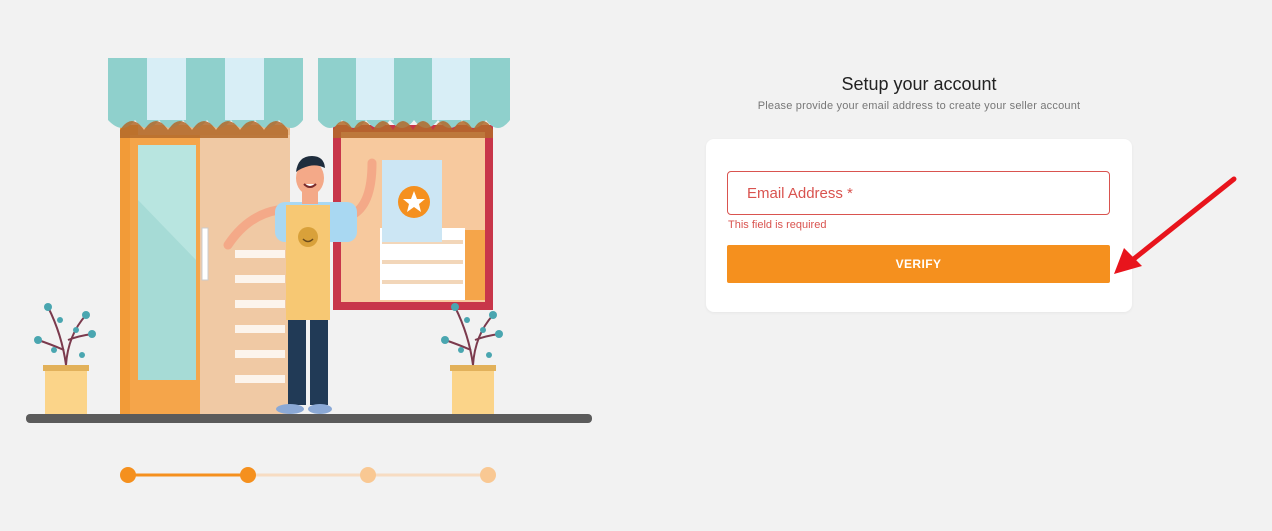  I want to click on email-input, so click(918, 193).